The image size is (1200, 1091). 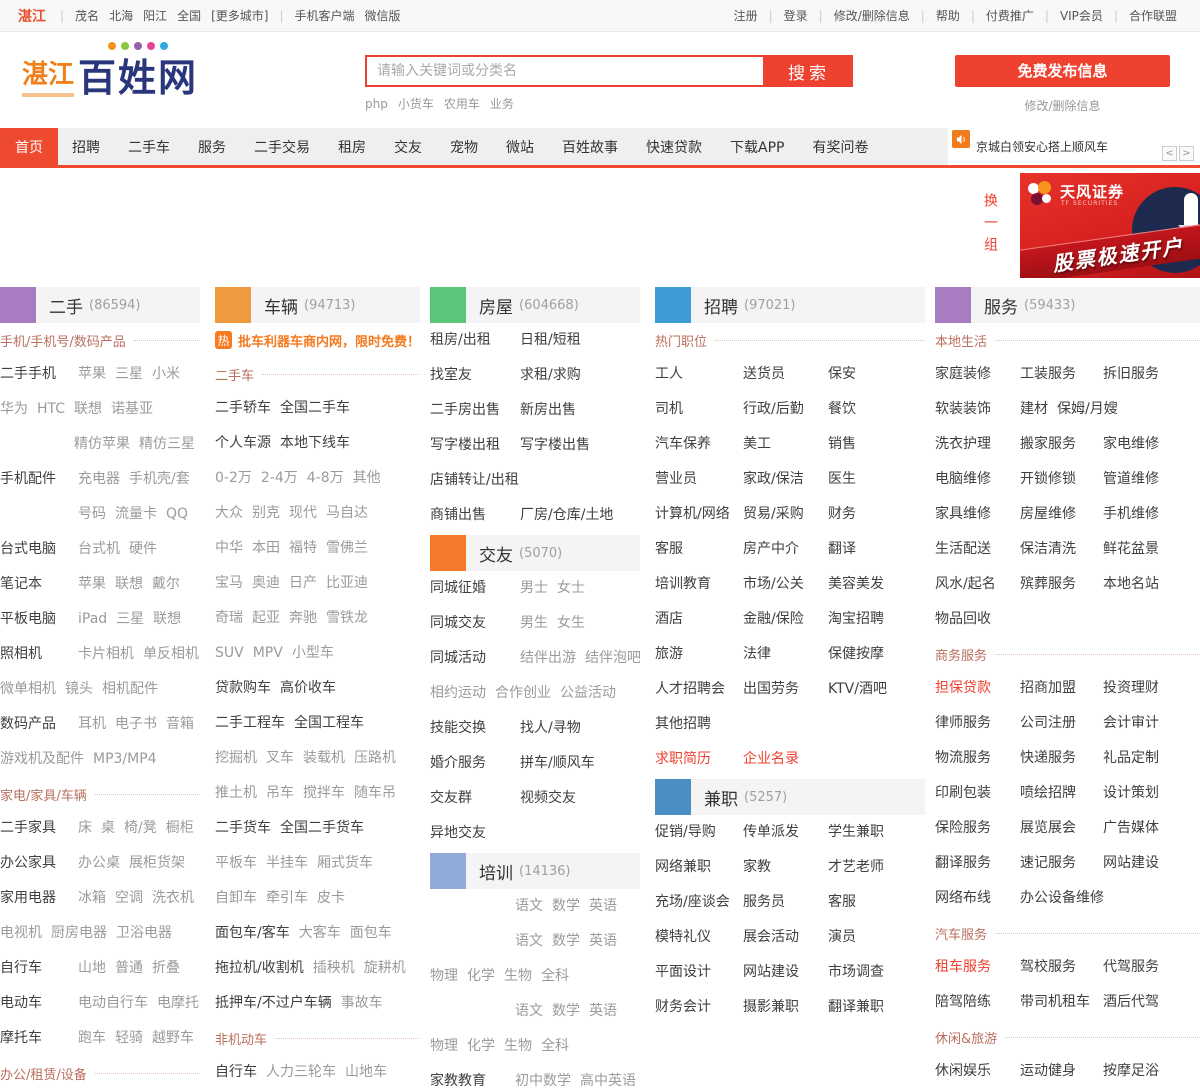 What do you see at coordinates (375, 758) in the screenshot?
I see `category-link: 压路机` at bounding box center [375, 758].